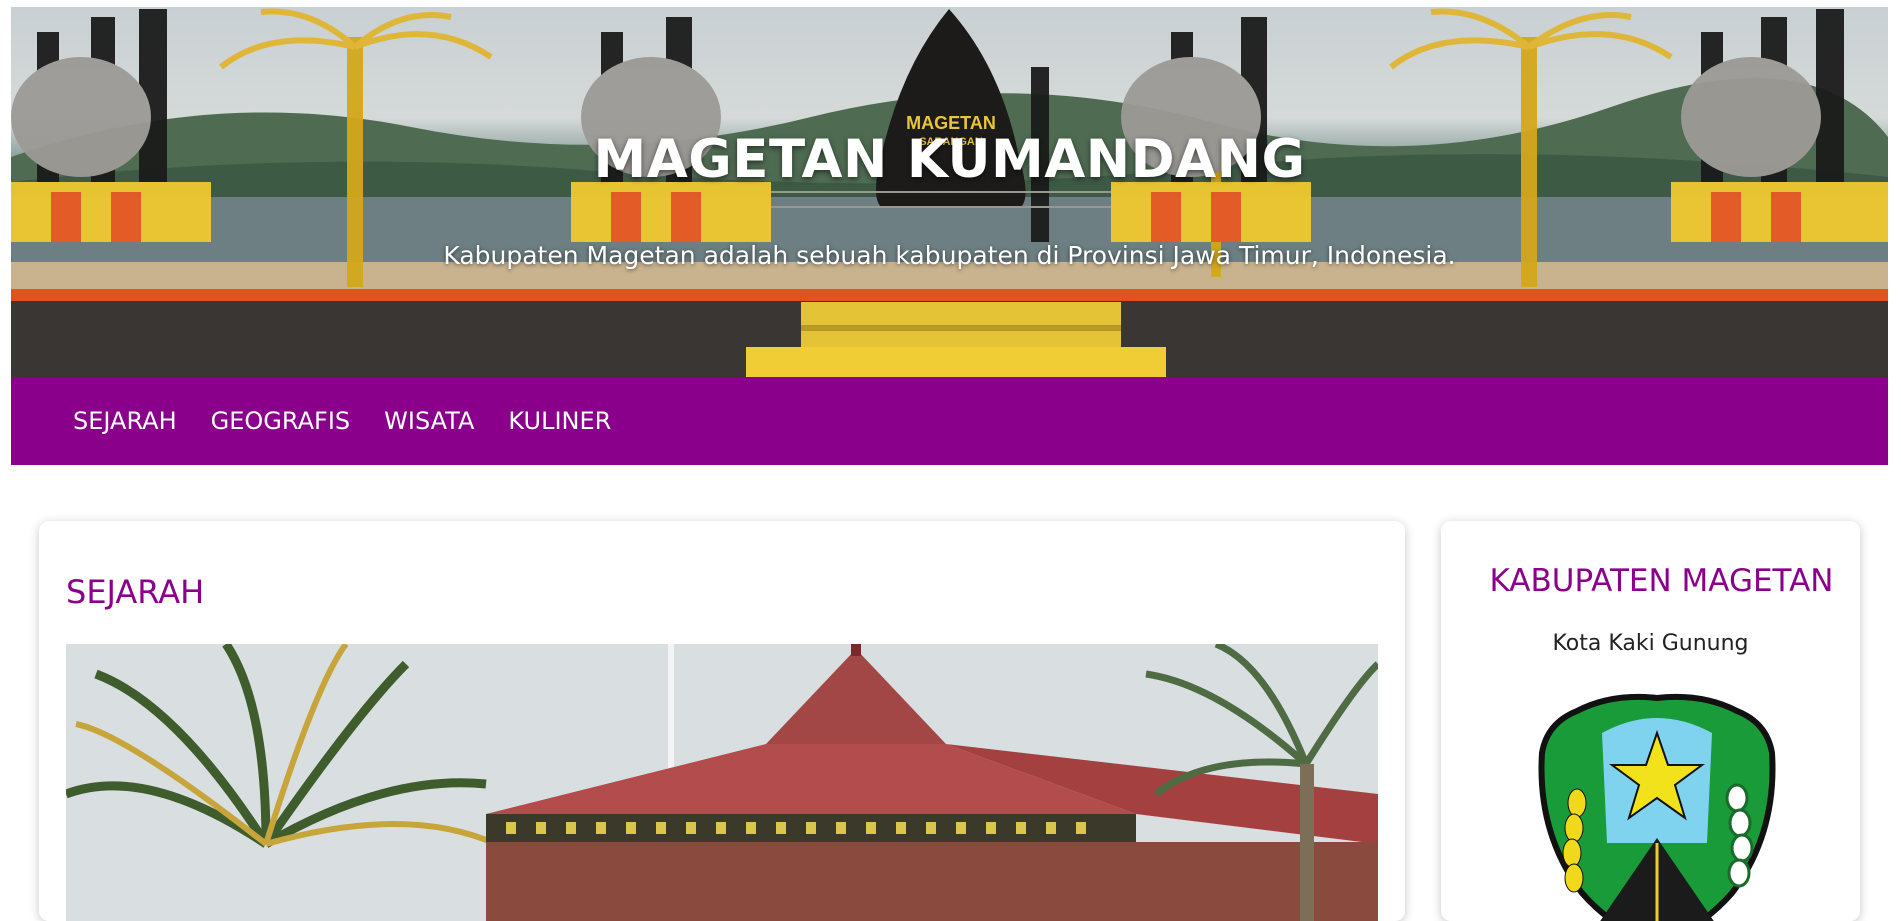 The width and height of the screenshot is (1901, 921). Describe the element at coordinates (135, 592) in the screenshot. I see `section-title: SEJARAH` at that location.